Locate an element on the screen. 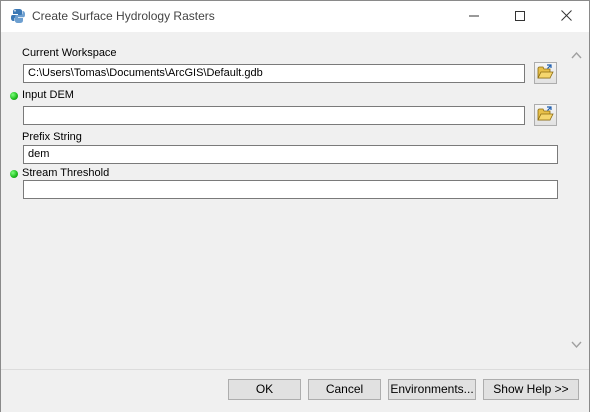  prefix-string-input: dem is located at coordinates (290, 154).